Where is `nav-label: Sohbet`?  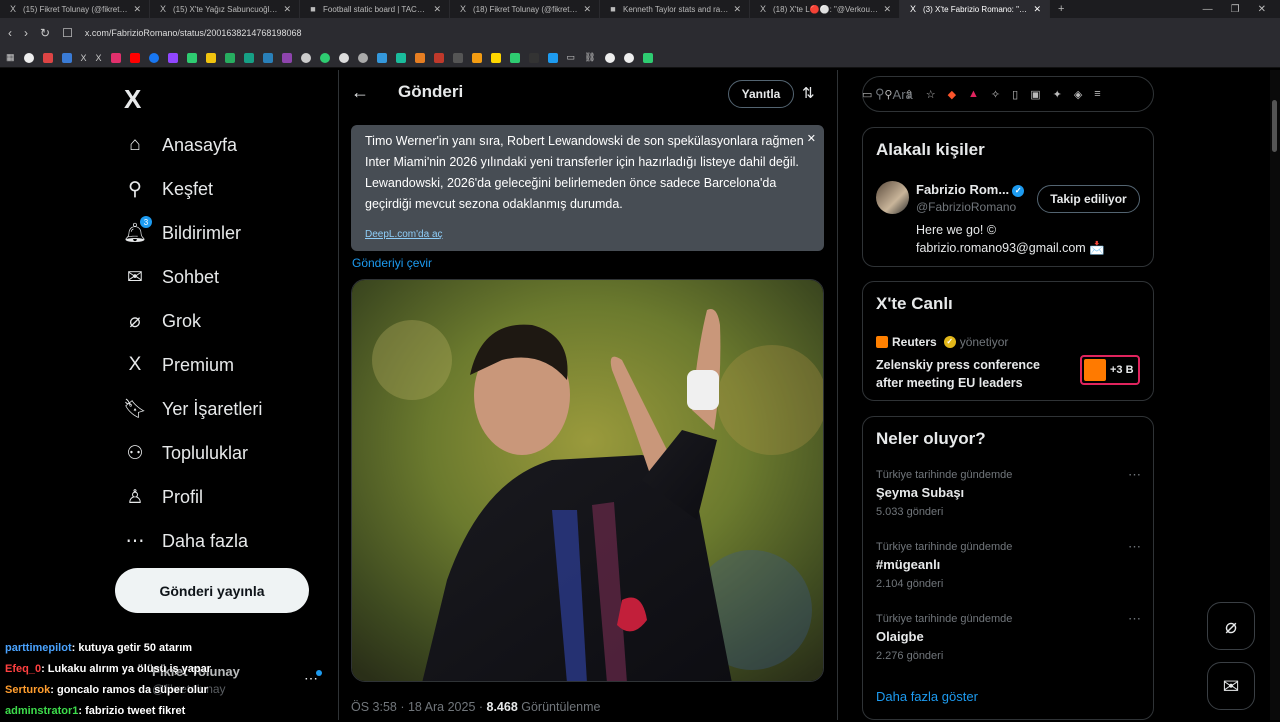 nav-label: Sohbet is located at coordinates (191, 276).